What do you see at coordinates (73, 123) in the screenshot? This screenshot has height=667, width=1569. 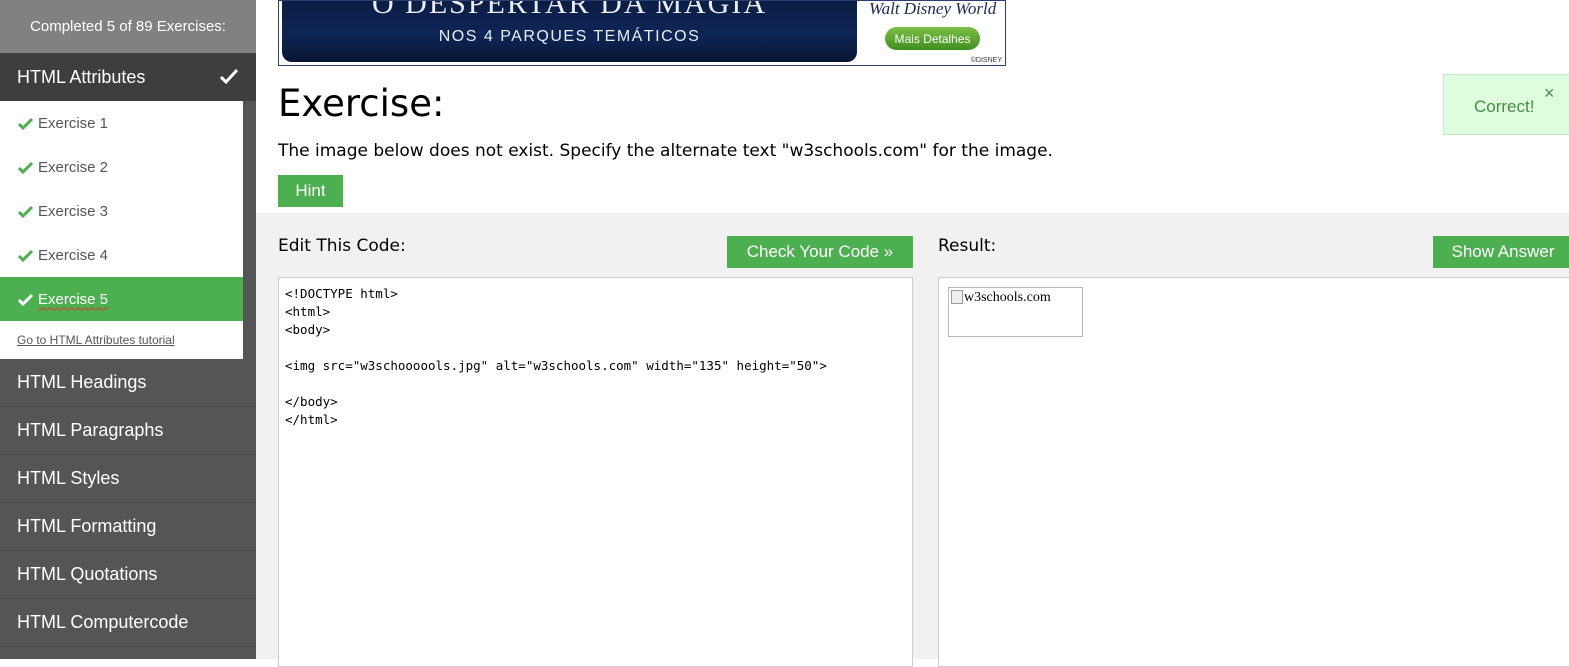 I see `exercise-label: Exercise 1` at bounding box center [73, 123].